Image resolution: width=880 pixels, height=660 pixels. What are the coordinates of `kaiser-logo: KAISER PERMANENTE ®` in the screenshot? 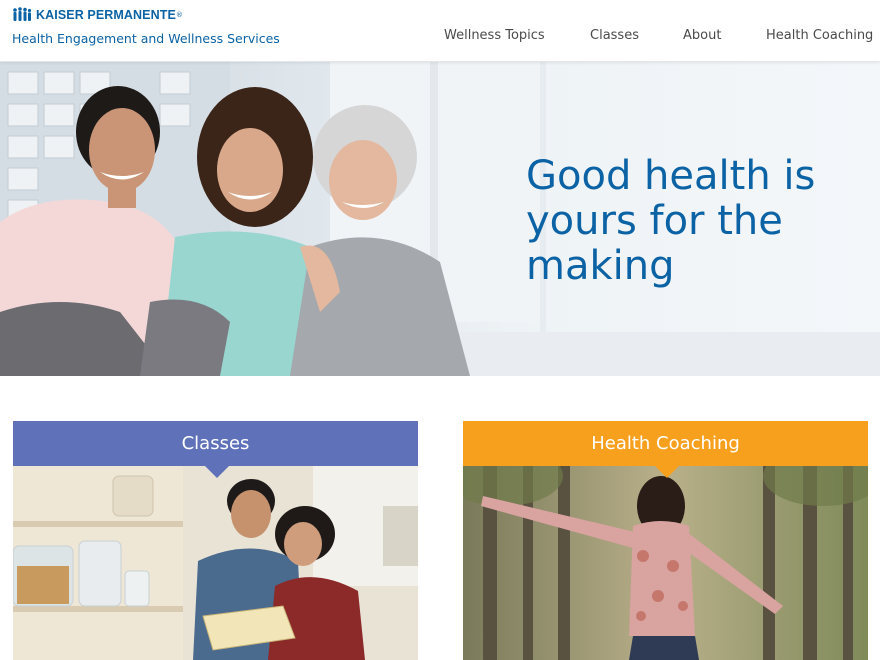 It's located at (97, 15).